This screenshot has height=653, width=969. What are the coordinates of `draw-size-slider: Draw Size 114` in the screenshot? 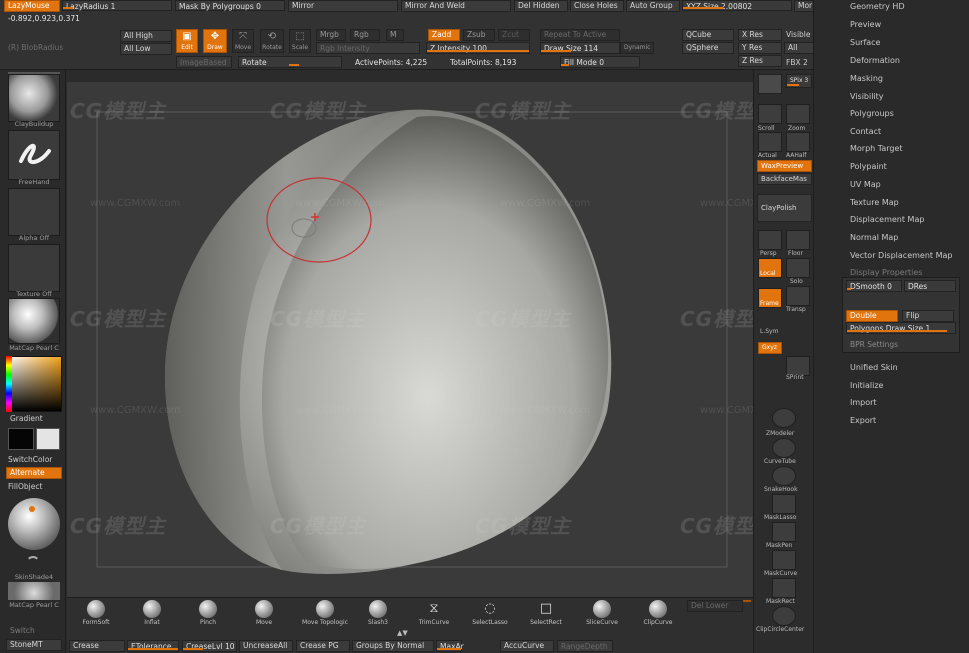 It's located at (580, 48).